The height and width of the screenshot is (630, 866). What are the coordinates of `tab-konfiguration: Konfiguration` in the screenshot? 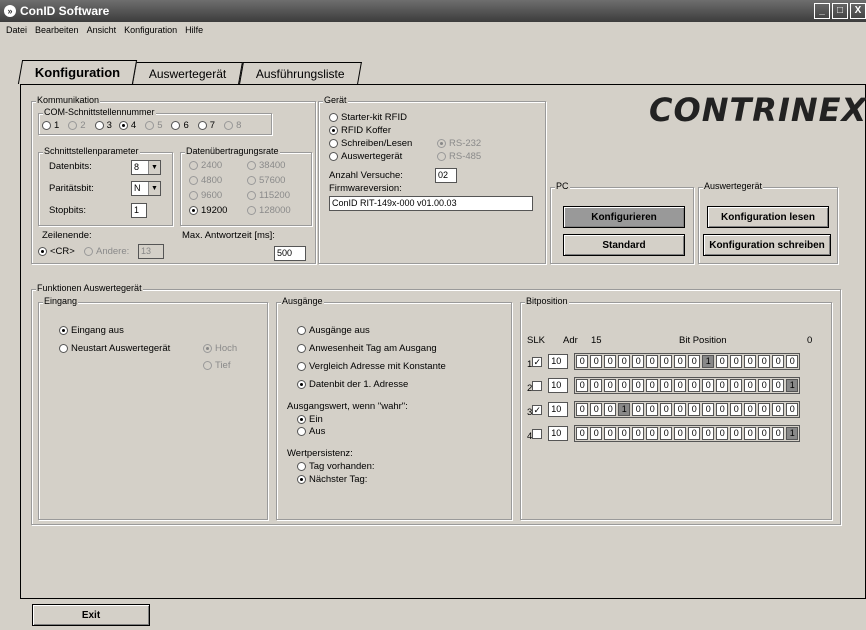 It's located at (77, 72).